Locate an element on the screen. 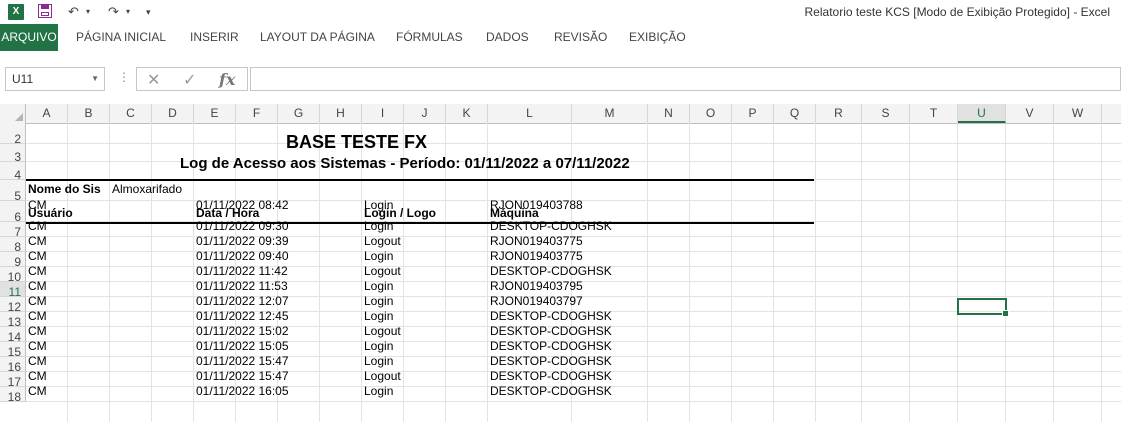 This screenshot has width=1121, height=422. column-header-a: A is located at coordinates (47, 113).